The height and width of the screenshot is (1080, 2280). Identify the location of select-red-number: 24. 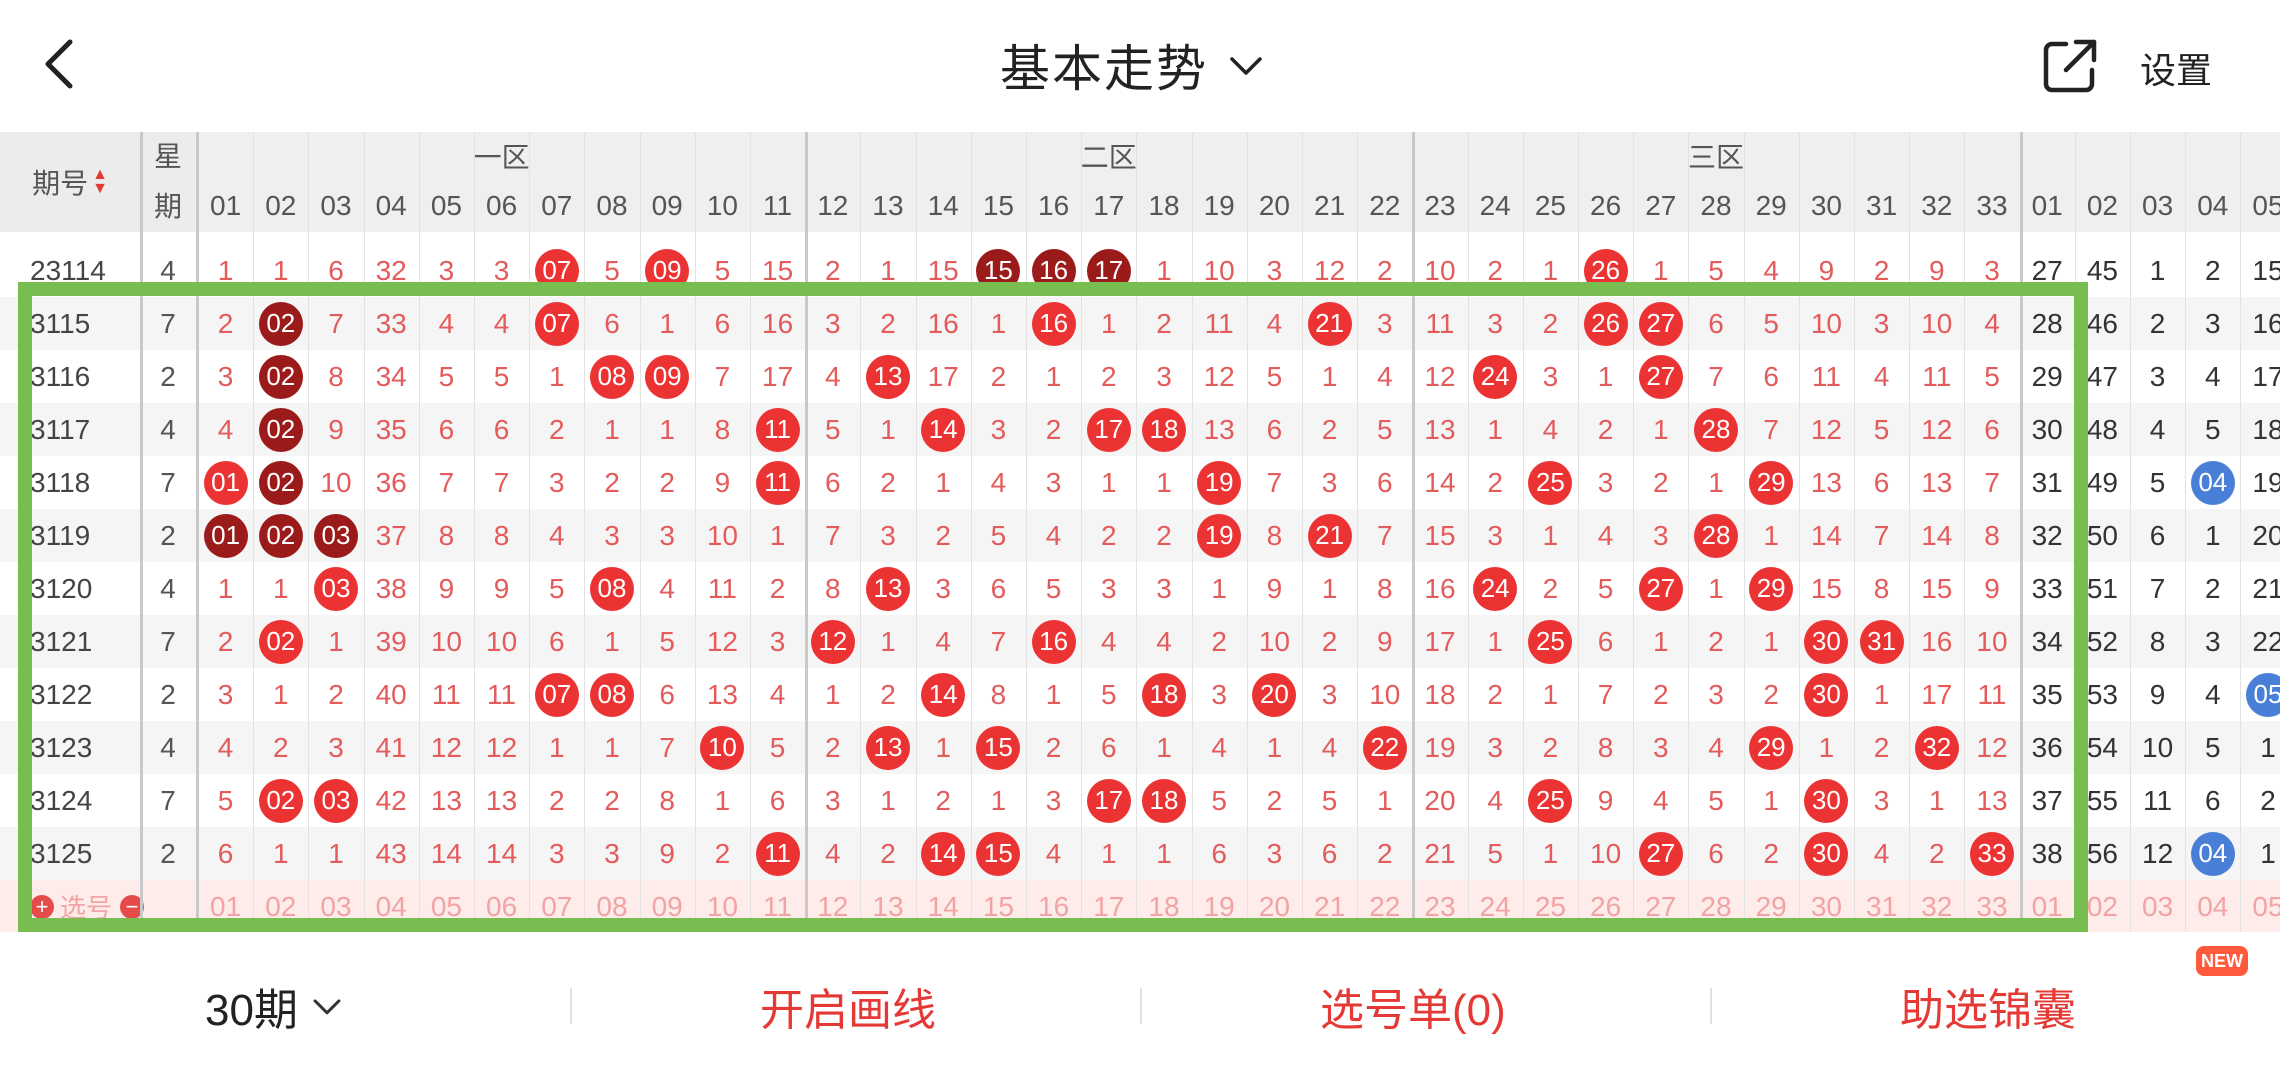
(1495, 906).